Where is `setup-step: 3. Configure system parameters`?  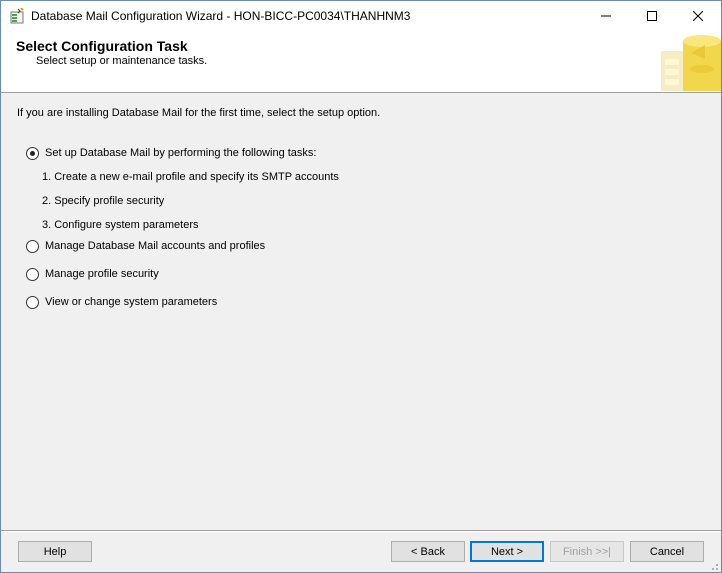
setup-step: 3. Configure system parameters is located at coordinates (120, 225).